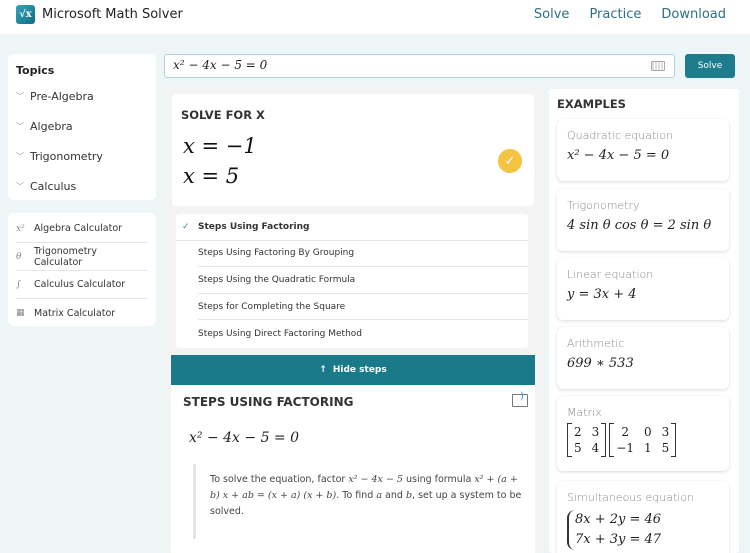 This screenshot has height=553, width=750. Describe the element at coordinates (510, 161) in the screenshot. I see `check-icon: ✓` at that location.